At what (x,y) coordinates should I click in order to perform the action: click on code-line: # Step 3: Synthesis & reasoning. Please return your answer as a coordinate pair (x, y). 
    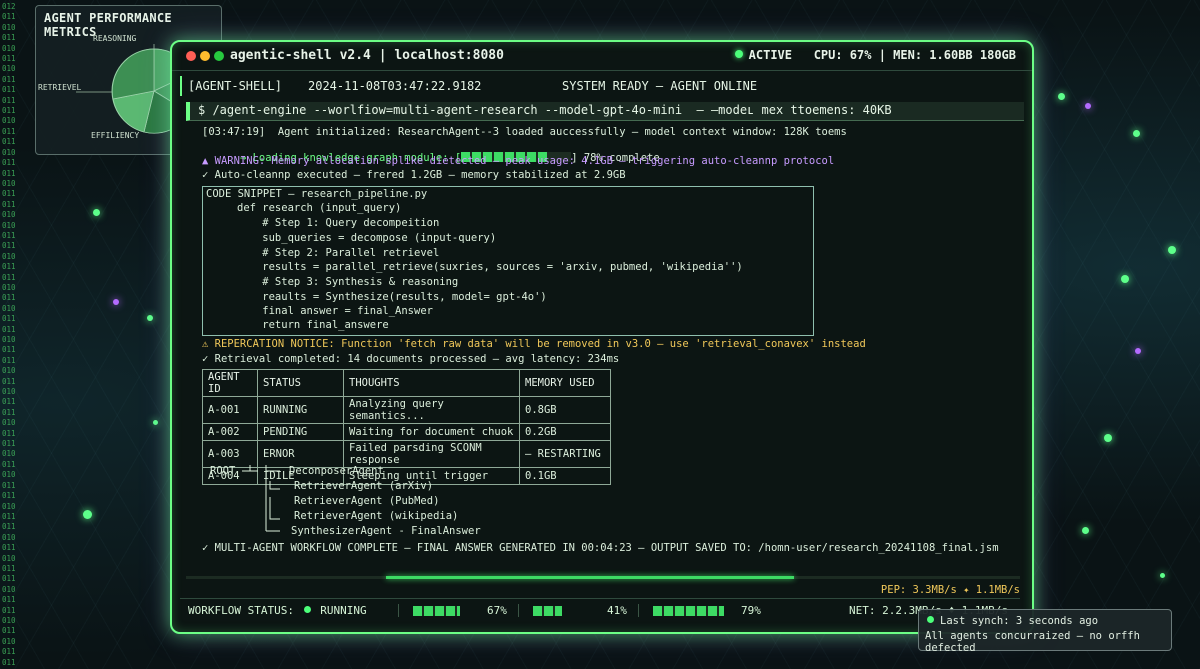
    Looking at the image, I should click on (348, 282).